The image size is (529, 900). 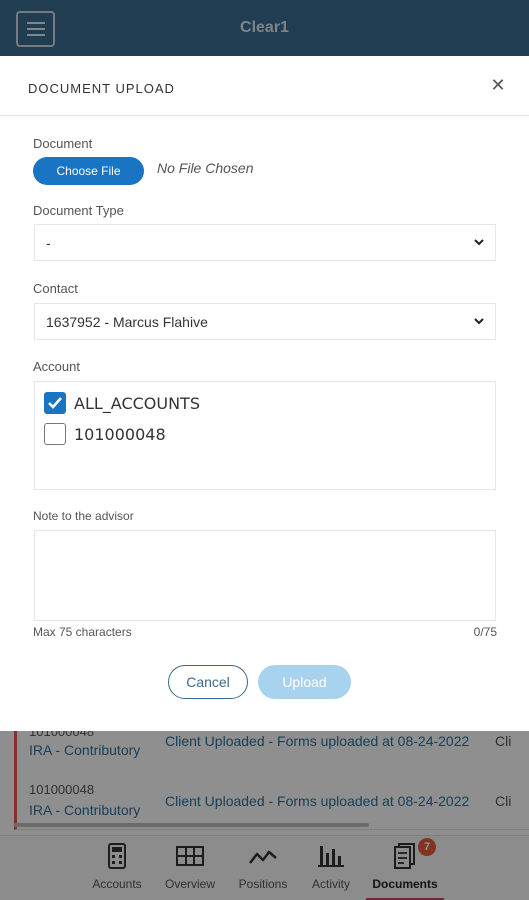 What do you see at coordinates (55, 288) in the screenshot?
I see `contact-label: Contact` at bounding box center [55, 288].